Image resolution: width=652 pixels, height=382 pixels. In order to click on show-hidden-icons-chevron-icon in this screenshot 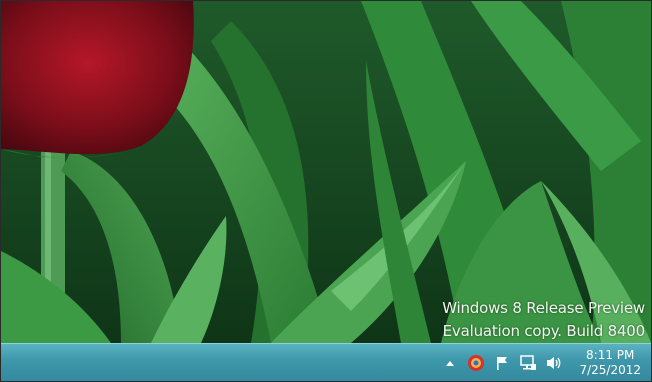, I will do `click(450, 363)`.